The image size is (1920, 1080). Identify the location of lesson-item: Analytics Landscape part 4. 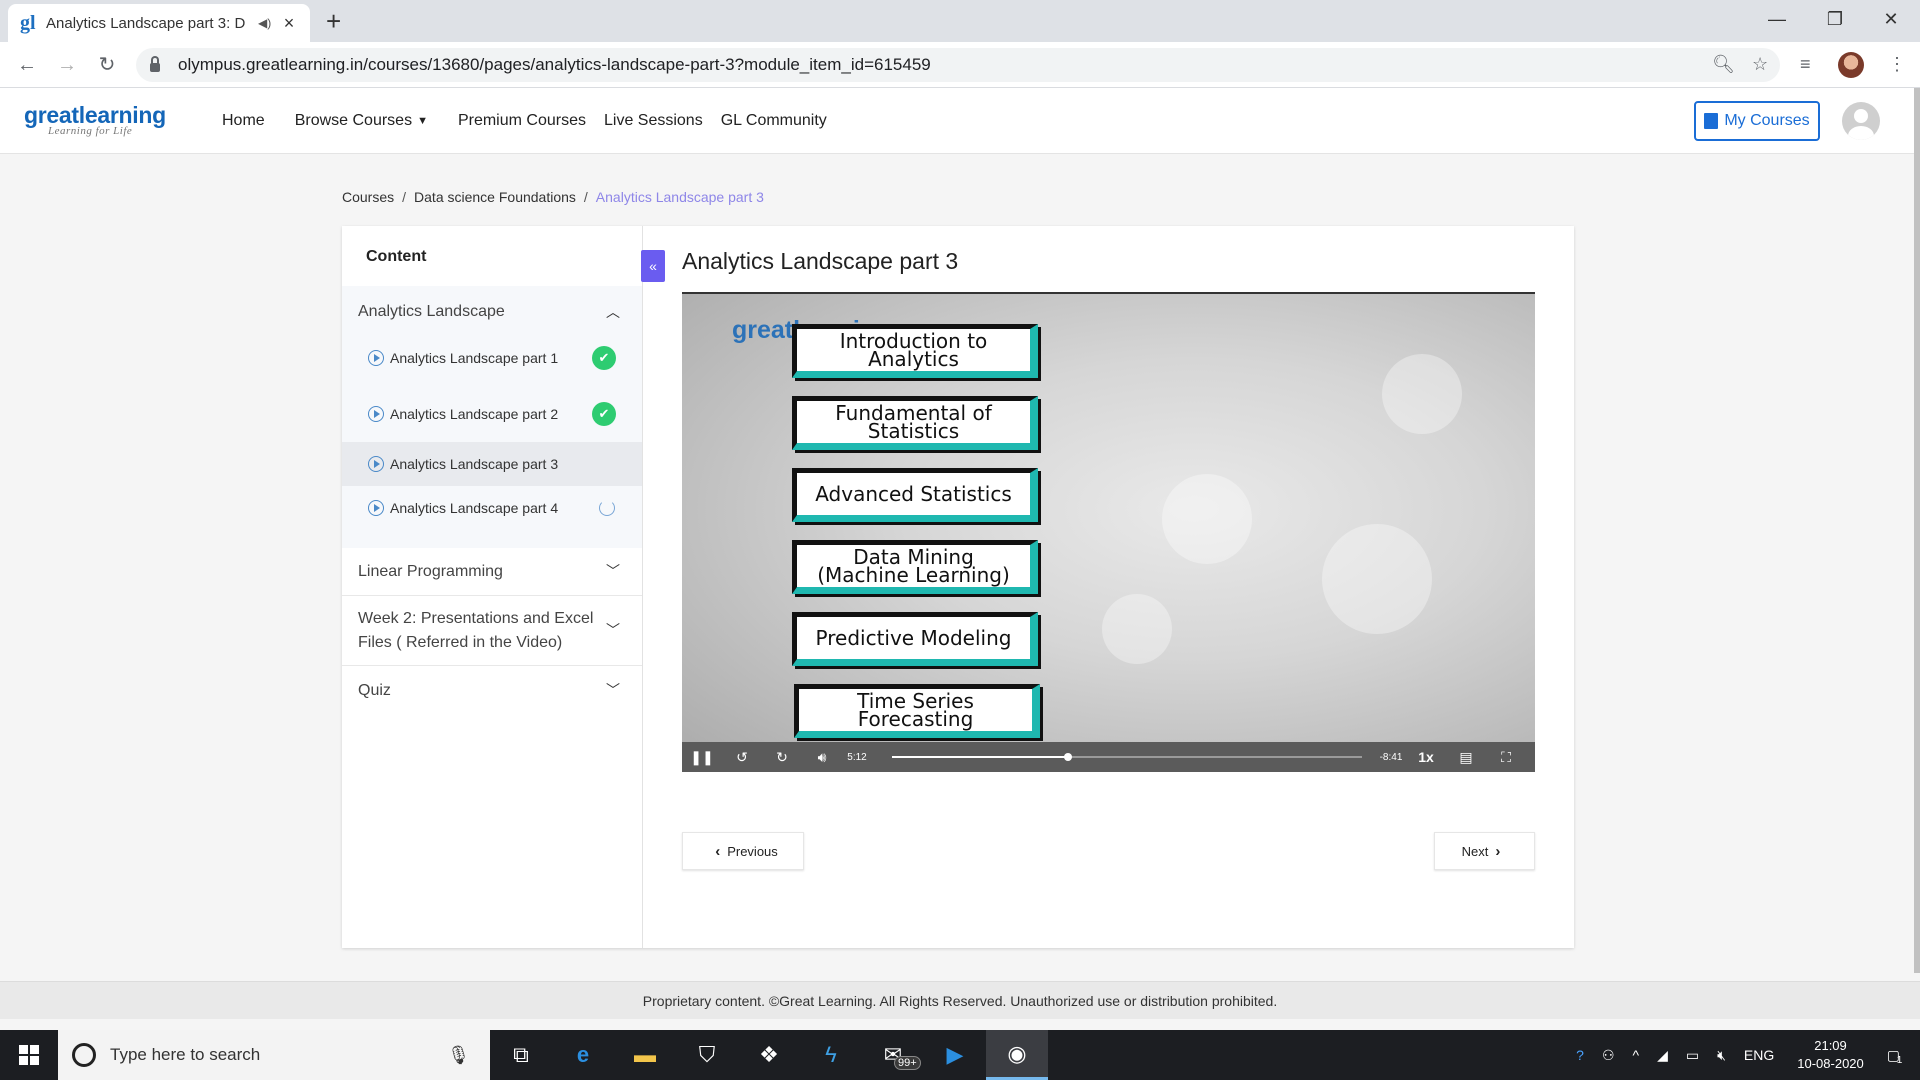
(492, 508).